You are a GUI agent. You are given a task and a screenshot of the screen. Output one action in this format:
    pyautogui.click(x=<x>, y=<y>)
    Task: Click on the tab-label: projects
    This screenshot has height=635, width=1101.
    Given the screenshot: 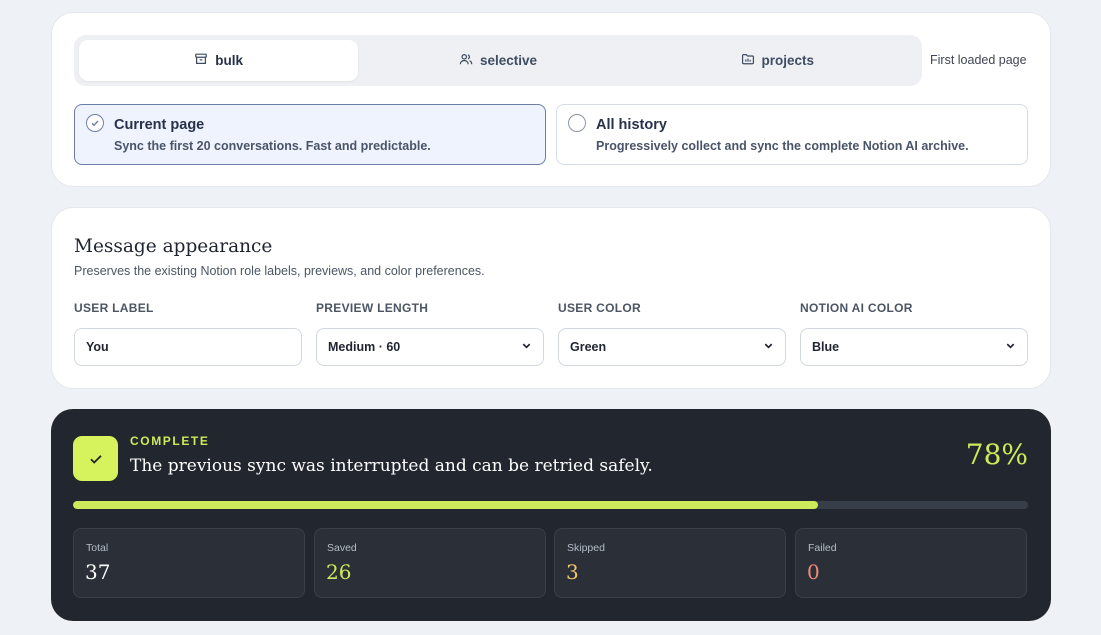 What is the action you would take?
    pyautogui.click(x=788, y=60)
    